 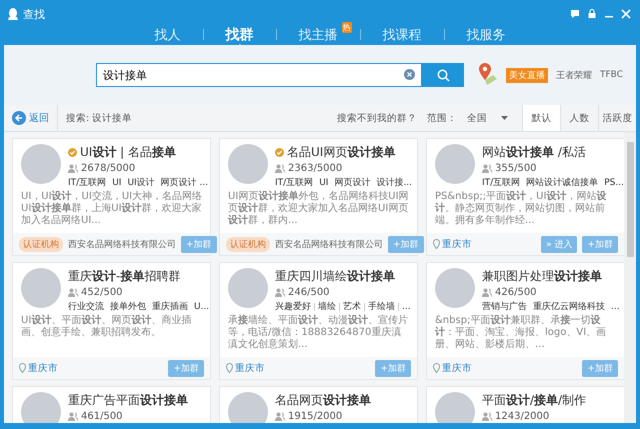 What do you see at coordinates (31, 118) in the screenshot?
I see `back-link: 返回` at bounding box center [31, 118].